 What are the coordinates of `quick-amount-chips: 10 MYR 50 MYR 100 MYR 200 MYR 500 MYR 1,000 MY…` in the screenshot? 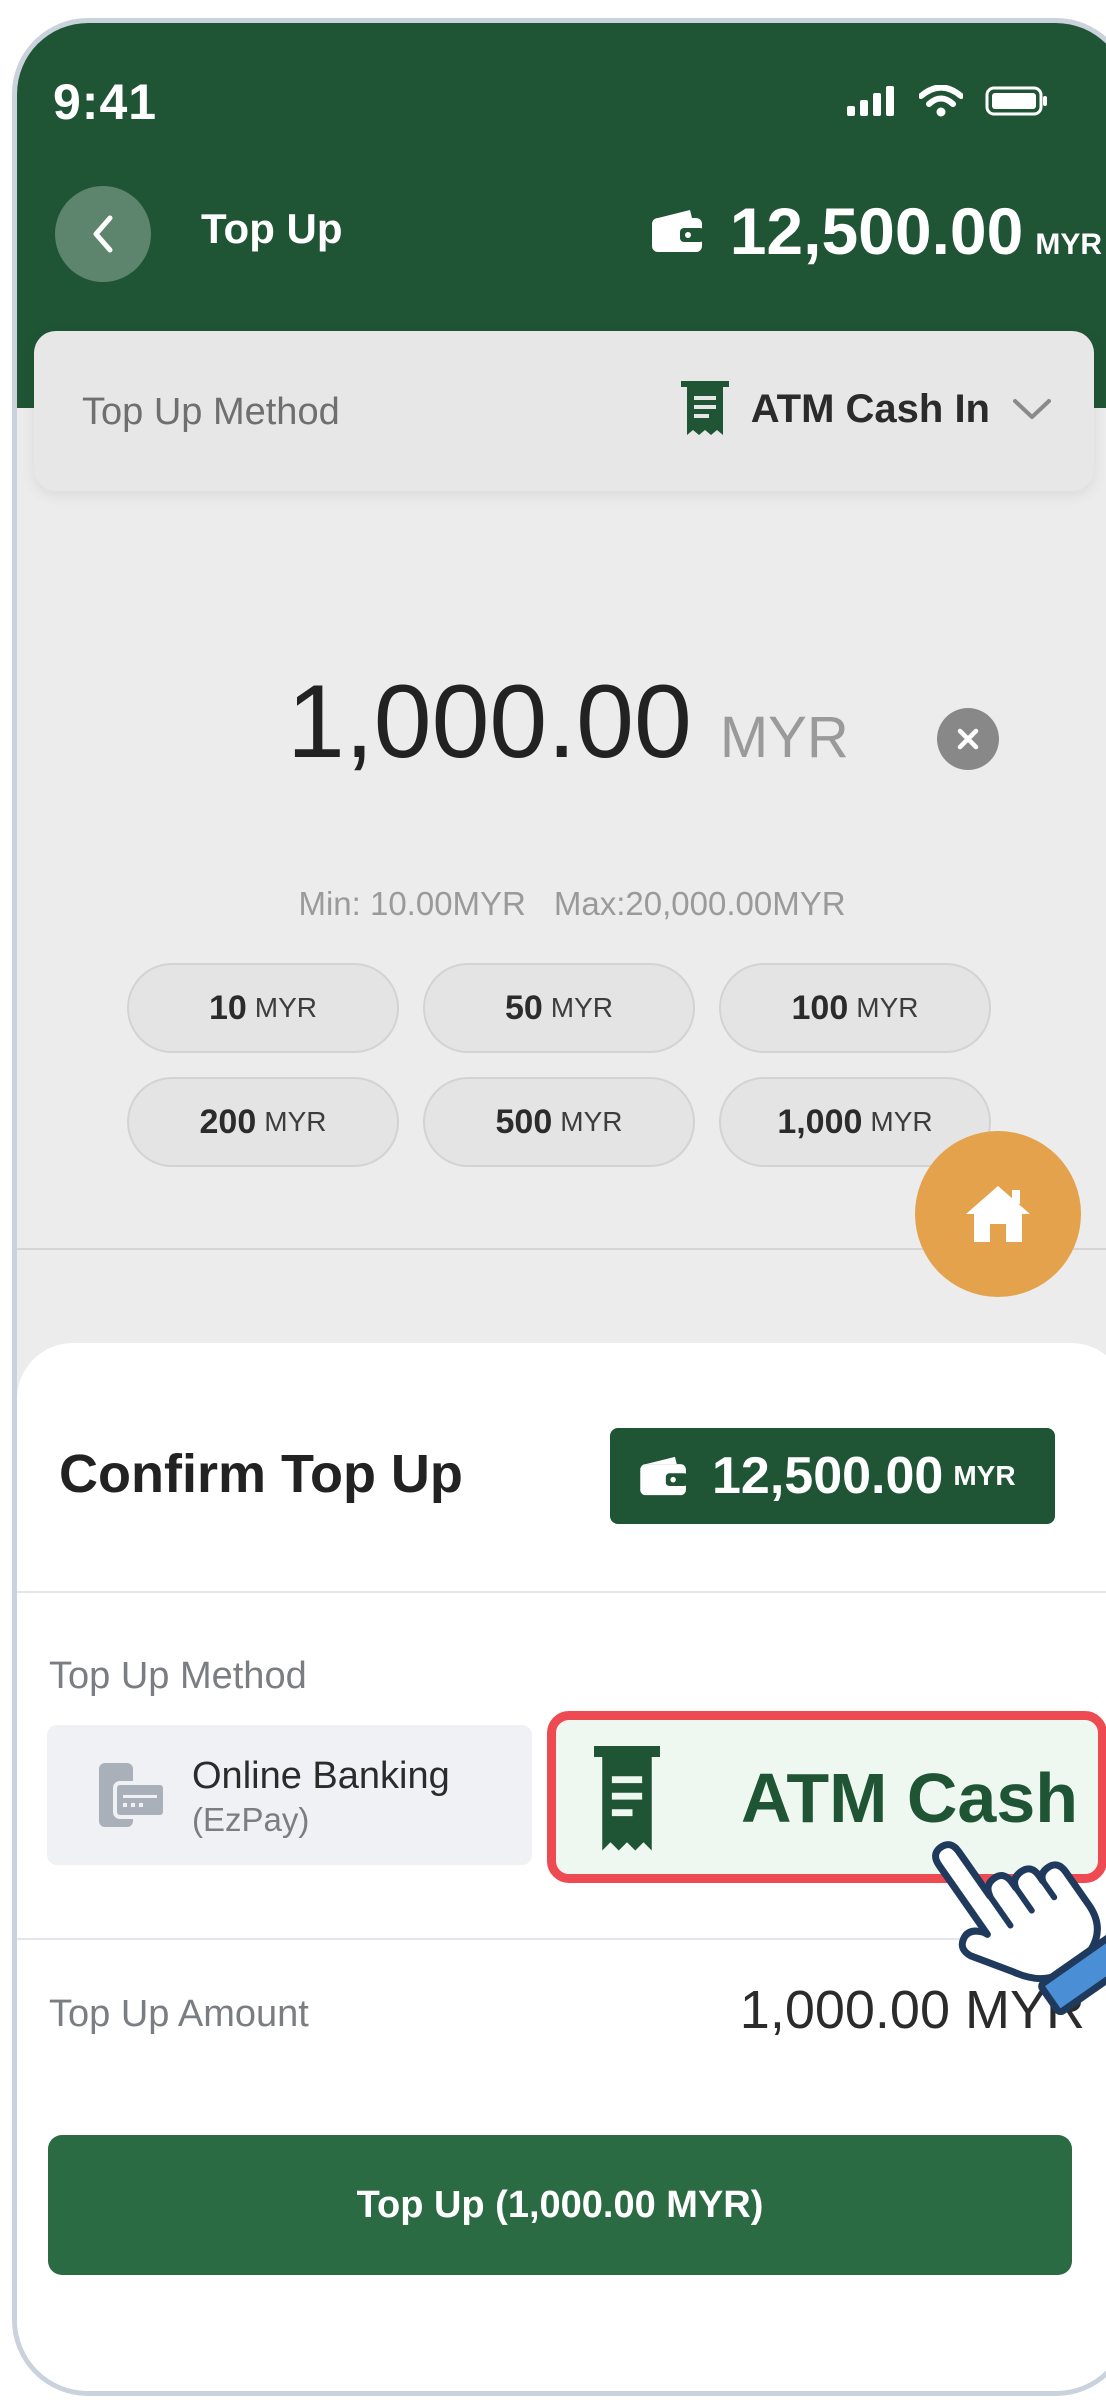 It's located at (559, 1065).